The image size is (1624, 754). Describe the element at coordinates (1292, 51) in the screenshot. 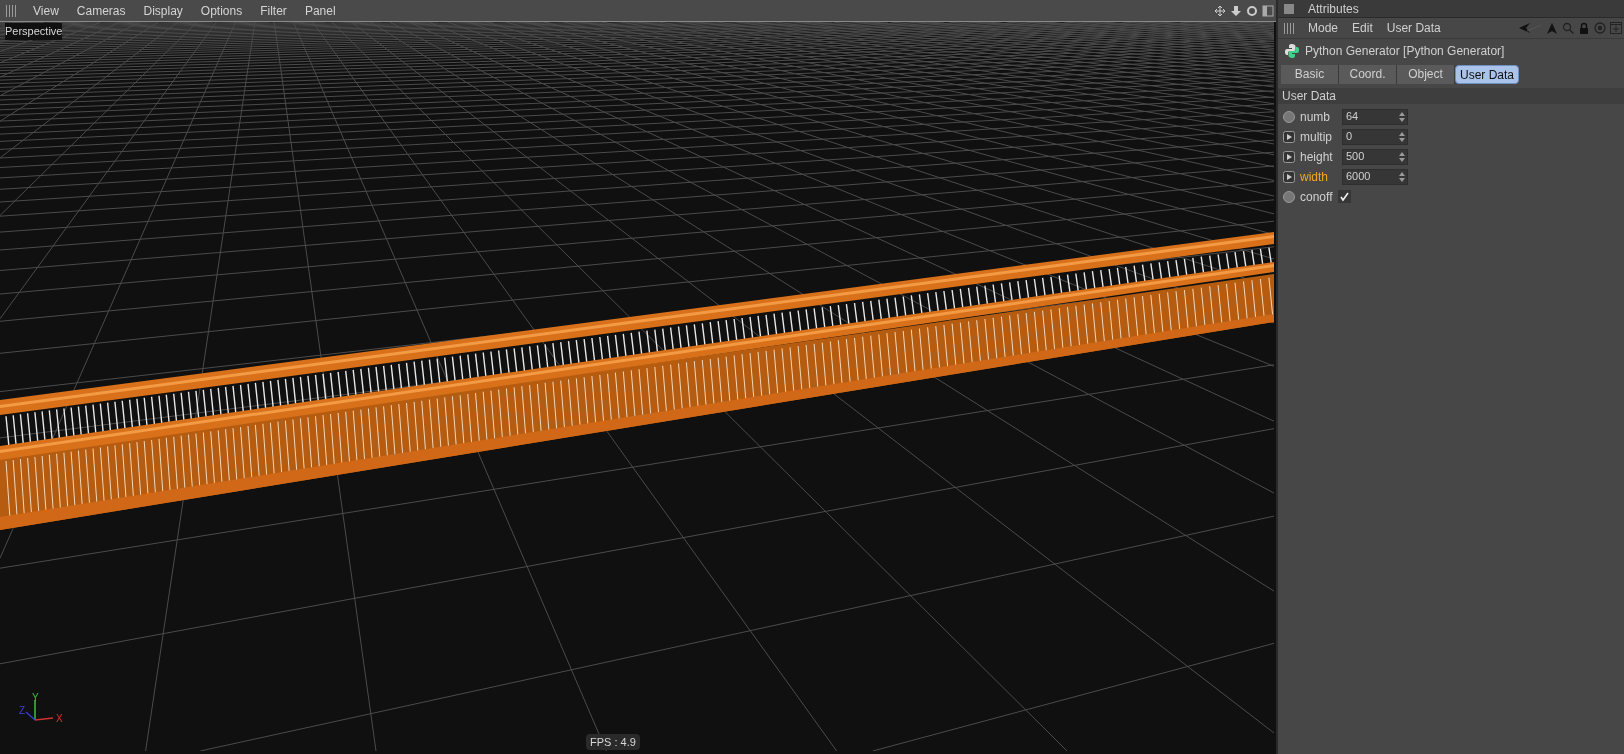

I see `python-logo-icon` at that location.